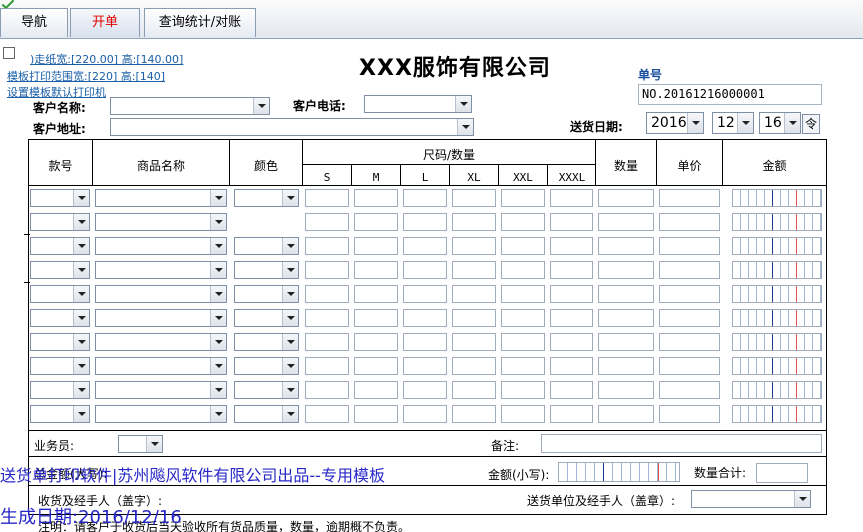  What do you see at coordinates (780, 123) in the screenshot?
I see `date-day-select: 16` at bounding box center [780, 123].